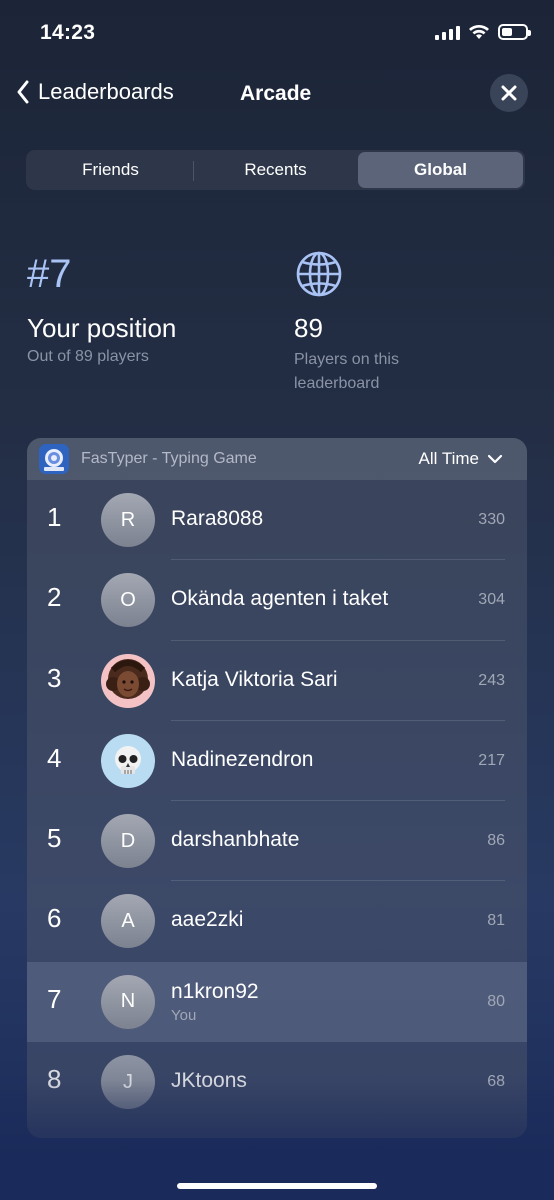  I want to click on wifi-icon, so click(479, 32).